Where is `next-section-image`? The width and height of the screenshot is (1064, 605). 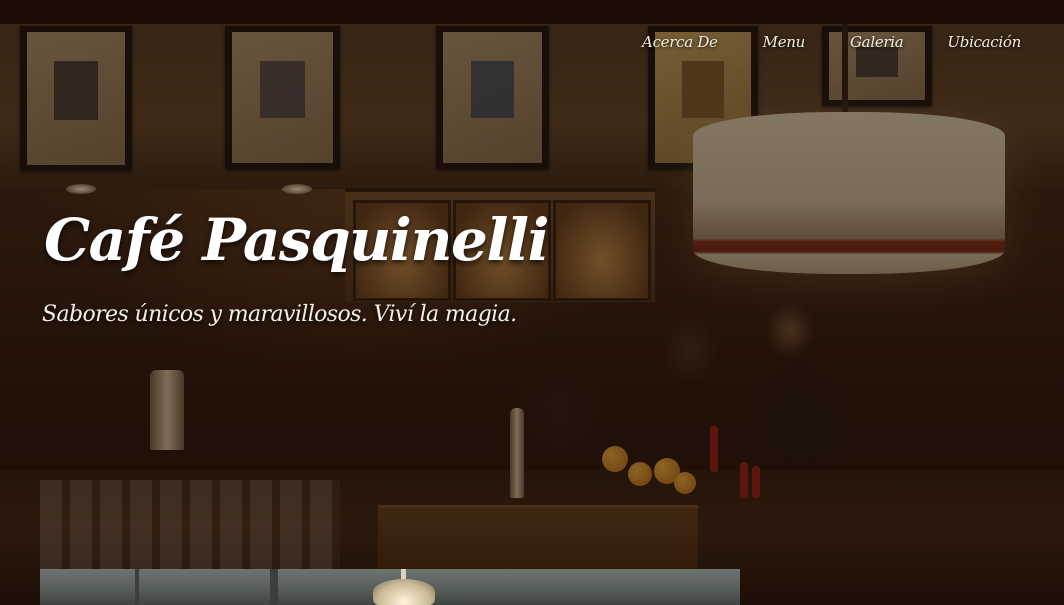 next-section-image is located at coordinates (390, 587).